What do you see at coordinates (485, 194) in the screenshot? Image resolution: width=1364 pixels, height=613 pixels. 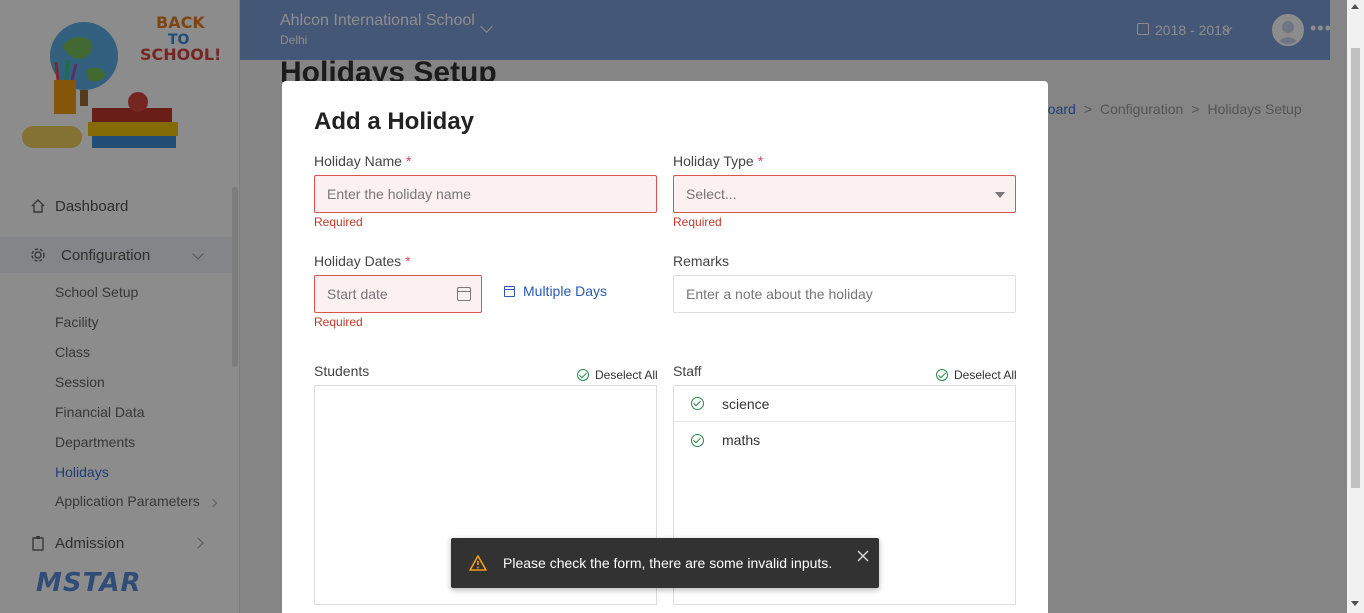 I see `holiday-name-input: Enter the holiday name` at bounding box center [485, 194].